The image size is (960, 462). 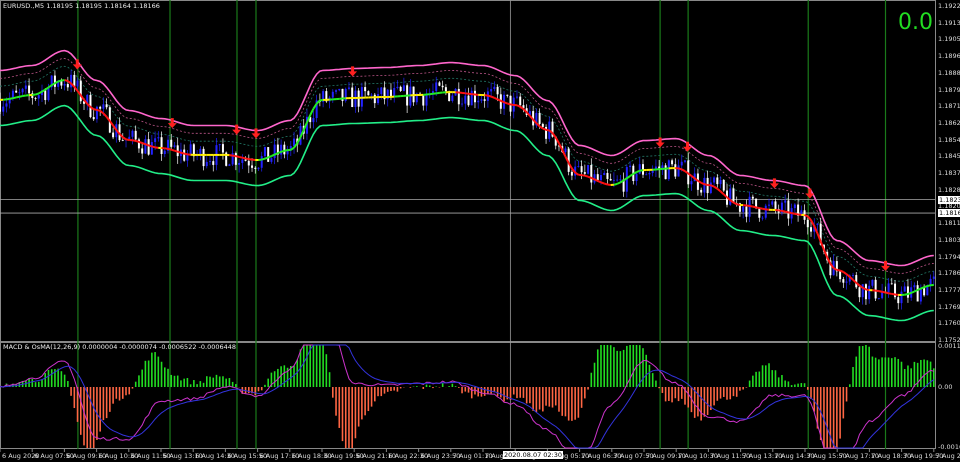 I want to click on sell-arrow-icon, so click(x=77, y=64).